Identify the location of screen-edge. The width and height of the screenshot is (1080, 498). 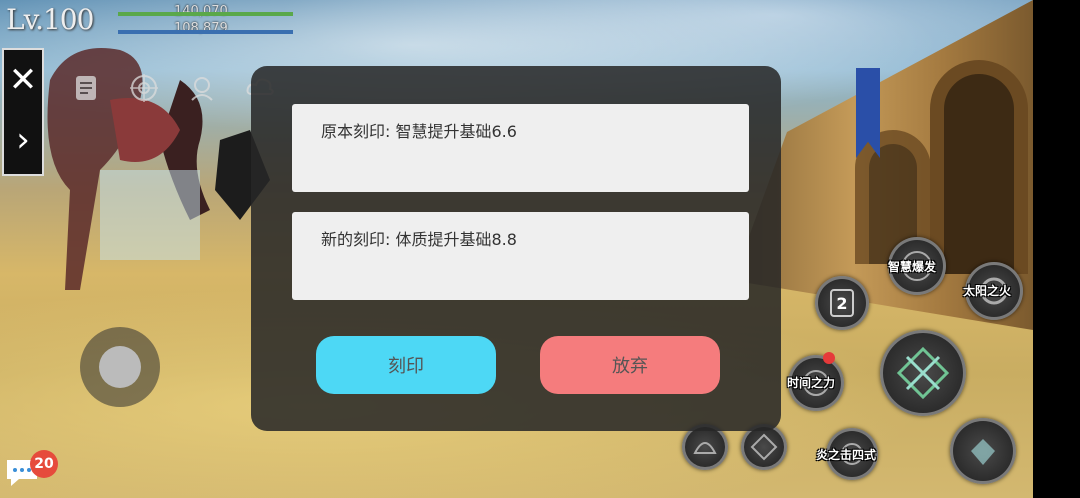
(1056, 249).